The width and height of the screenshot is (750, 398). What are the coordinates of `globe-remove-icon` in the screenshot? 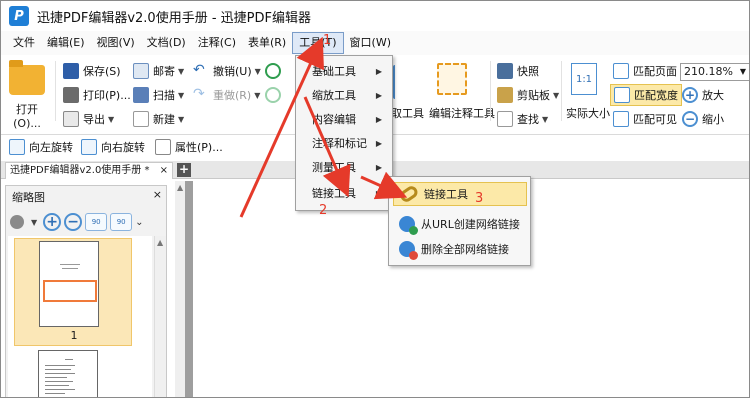 It's located at (408, 250).